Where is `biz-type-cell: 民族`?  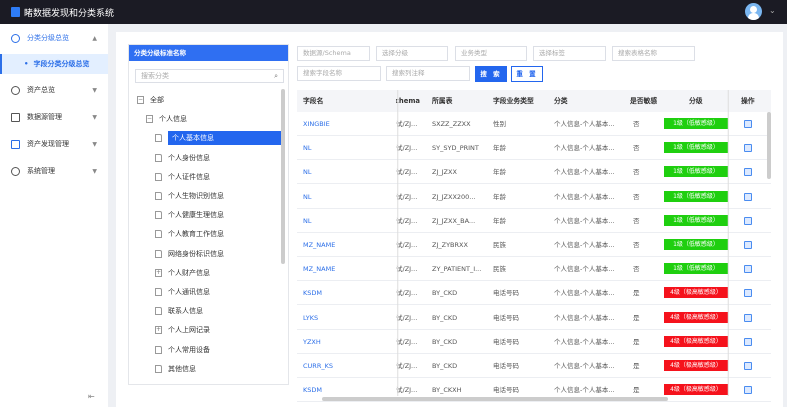 biz-type-cell: 民族 is located at coordinates (499, 245).